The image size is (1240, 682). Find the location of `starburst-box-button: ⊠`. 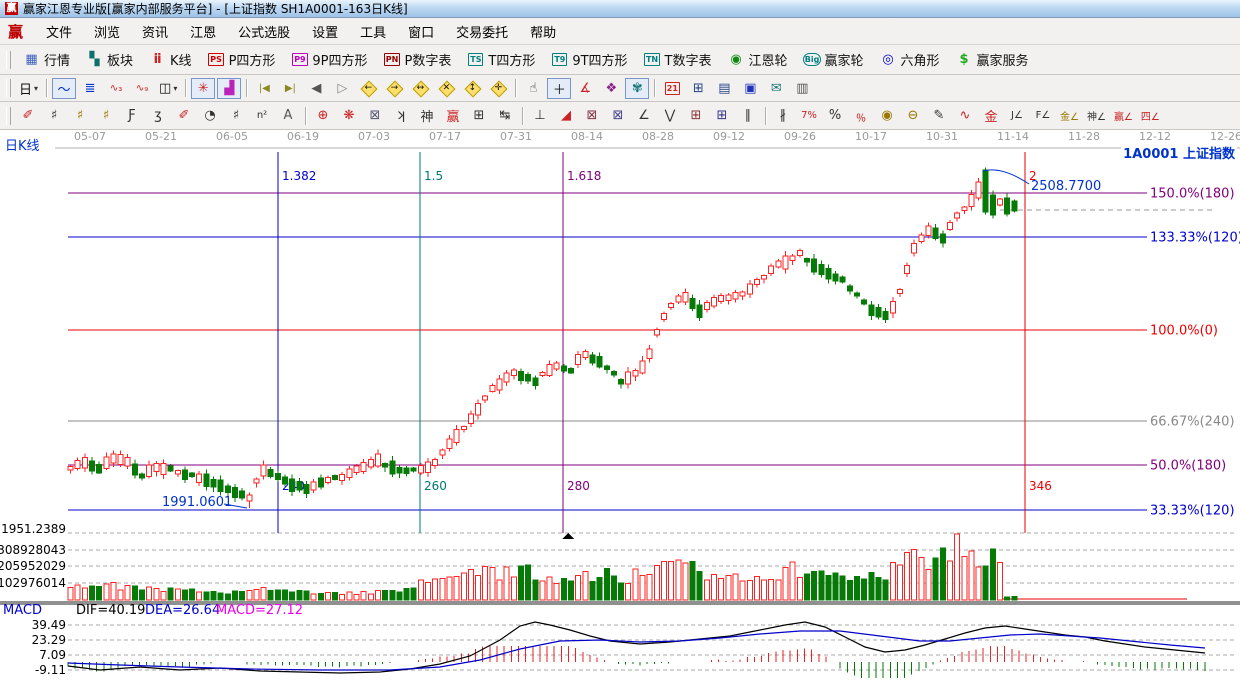

starburst-box-button: ⊠ is located at coordinates (375, 115).